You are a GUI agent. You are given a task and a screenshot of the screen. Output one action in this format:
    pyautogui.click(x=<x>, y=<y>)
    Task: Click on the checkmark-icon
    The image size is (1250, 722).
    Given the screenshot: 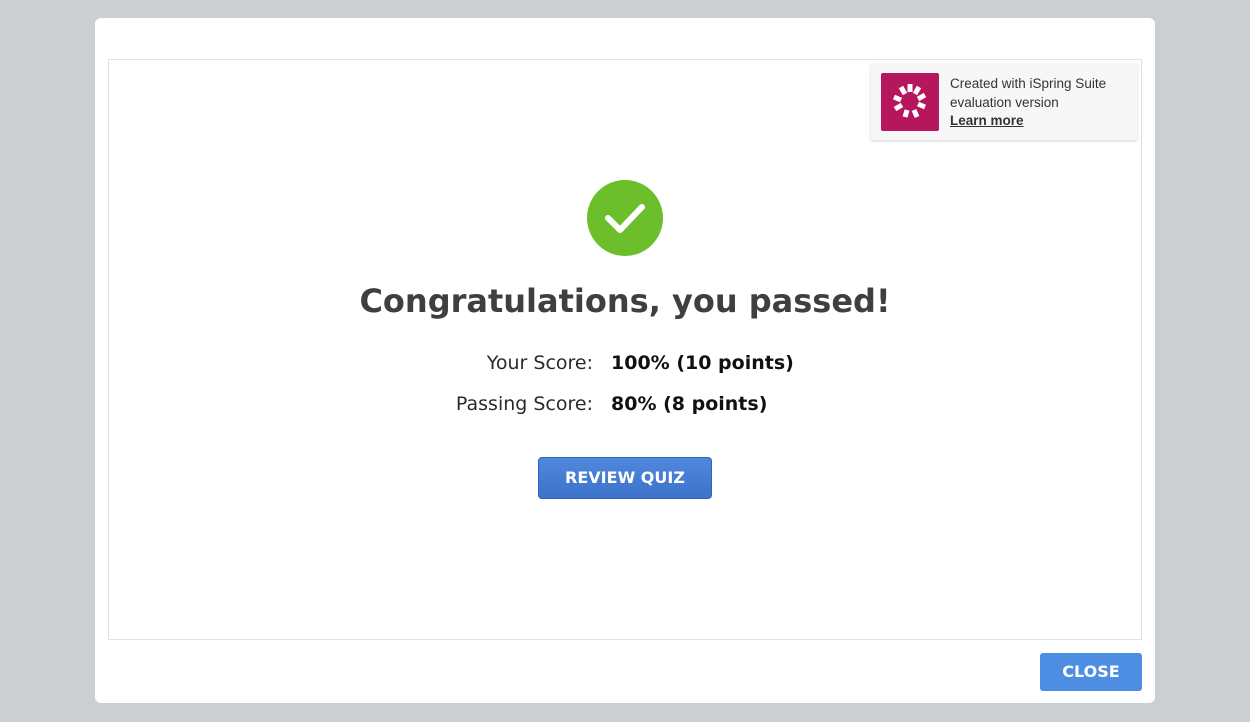 What is the action you would take?
    pyautogui.click(x=625, y=218)
    